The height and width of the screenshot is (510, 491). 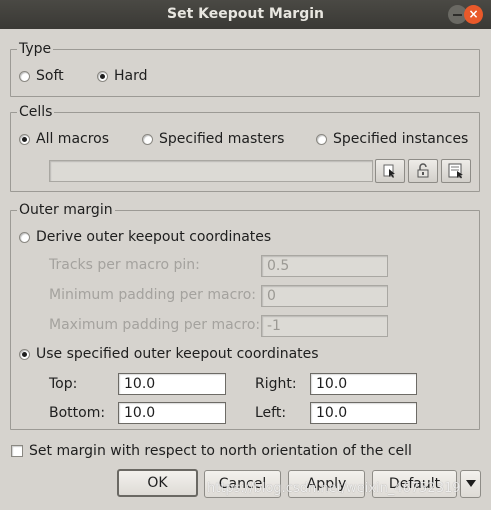 I want to click on cells-specified-instances-radio: Specified instances, so click(x=392, y=139).